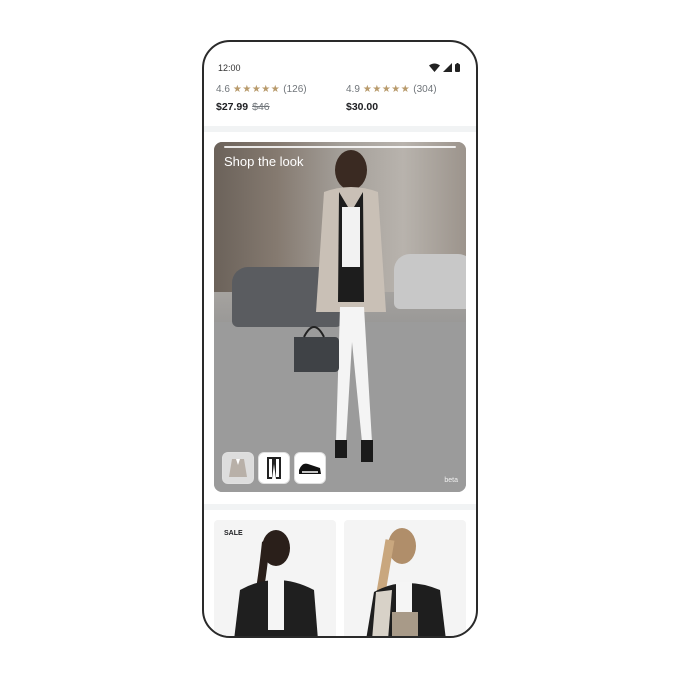  I want to click on product-price-1: $27.99 $46, so click(243, 107).